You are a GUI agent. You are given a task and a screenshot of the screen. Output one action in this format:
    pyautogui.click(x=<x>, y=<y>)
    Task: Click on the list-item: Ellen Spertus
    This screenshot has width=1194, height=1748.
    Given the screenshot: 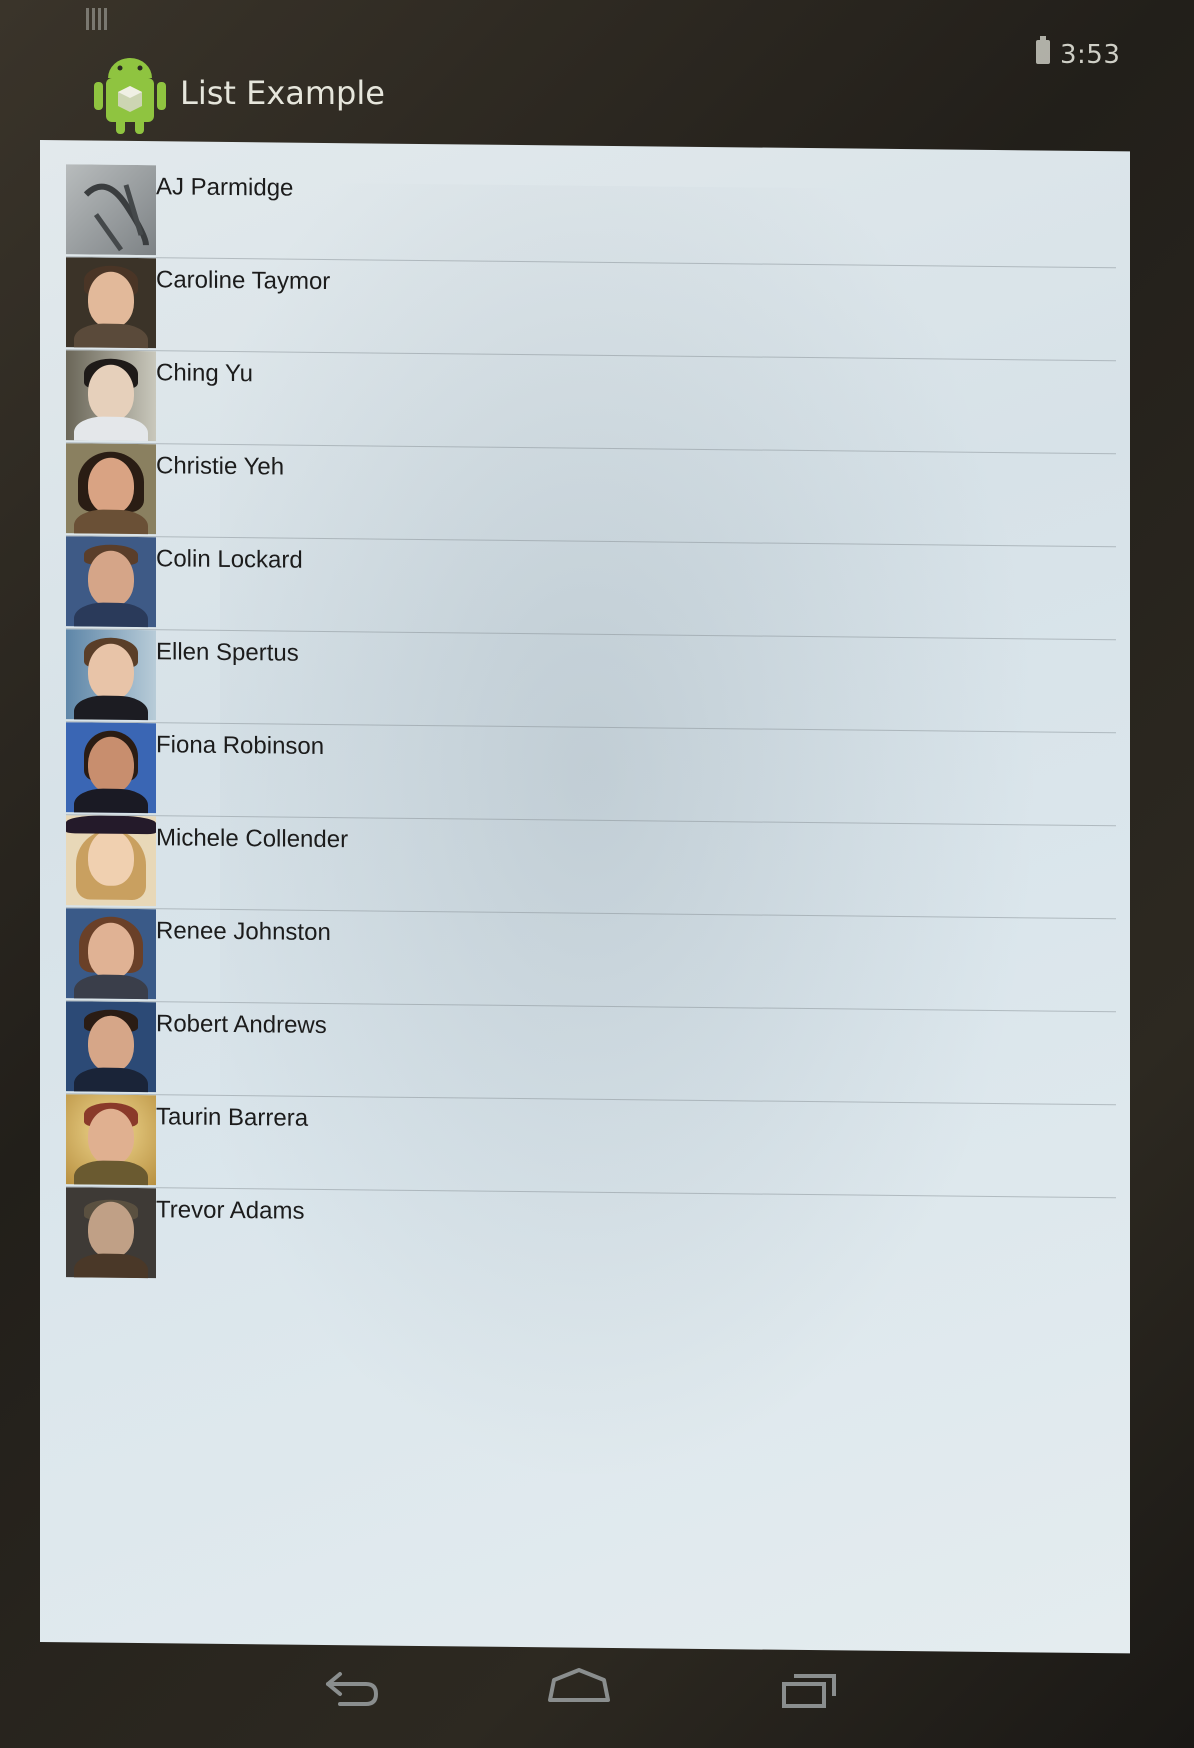 What is the action you would take?
    pyautogui.click(x=591, y=681)
    